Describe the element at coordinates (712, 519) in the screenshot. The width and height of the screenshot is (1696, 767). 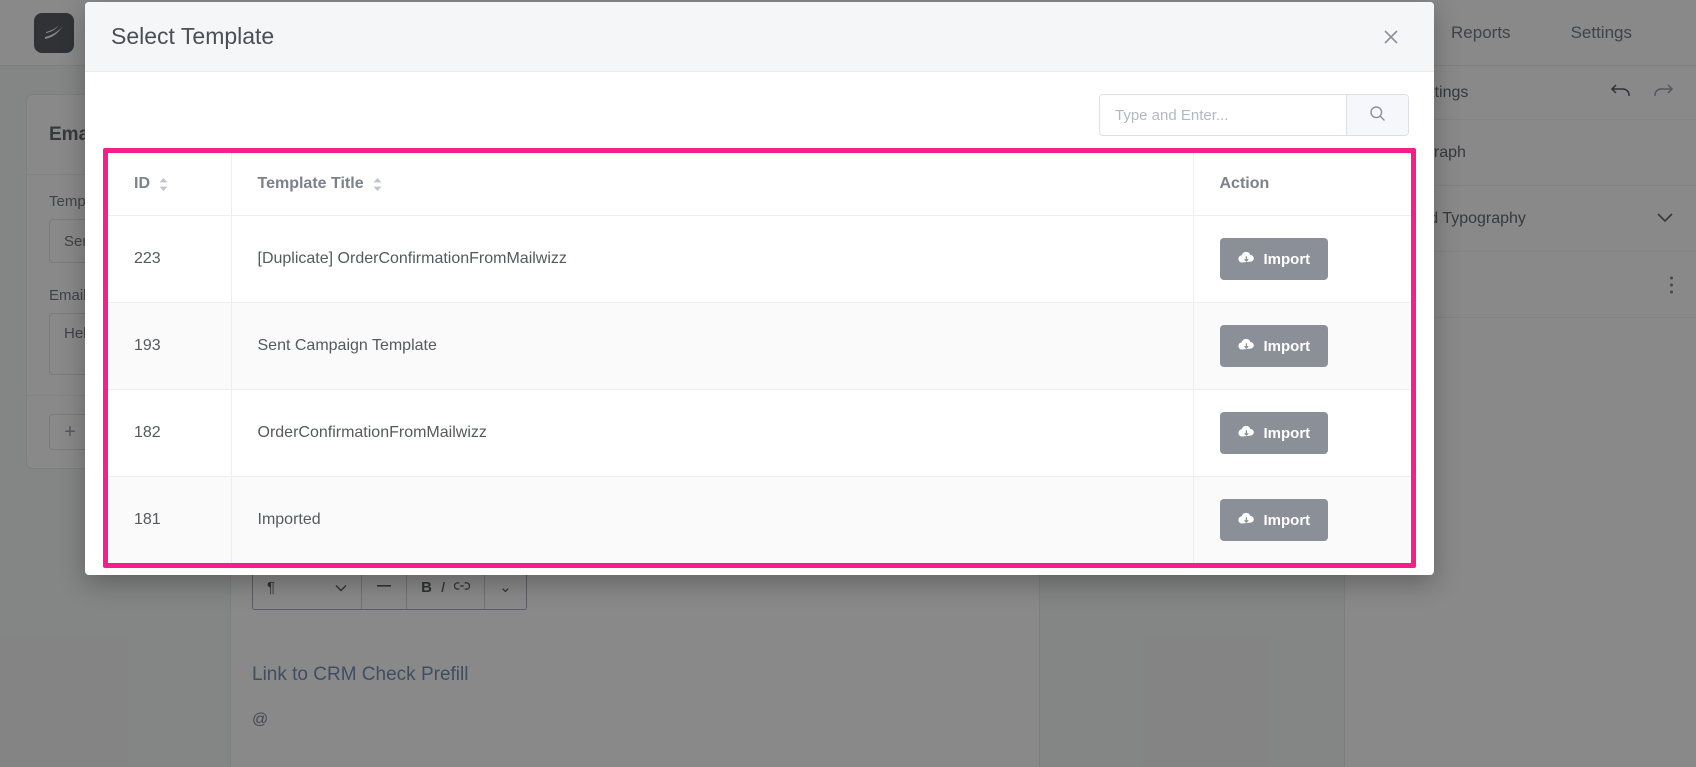
I see `cell-title: Imported` at that location.